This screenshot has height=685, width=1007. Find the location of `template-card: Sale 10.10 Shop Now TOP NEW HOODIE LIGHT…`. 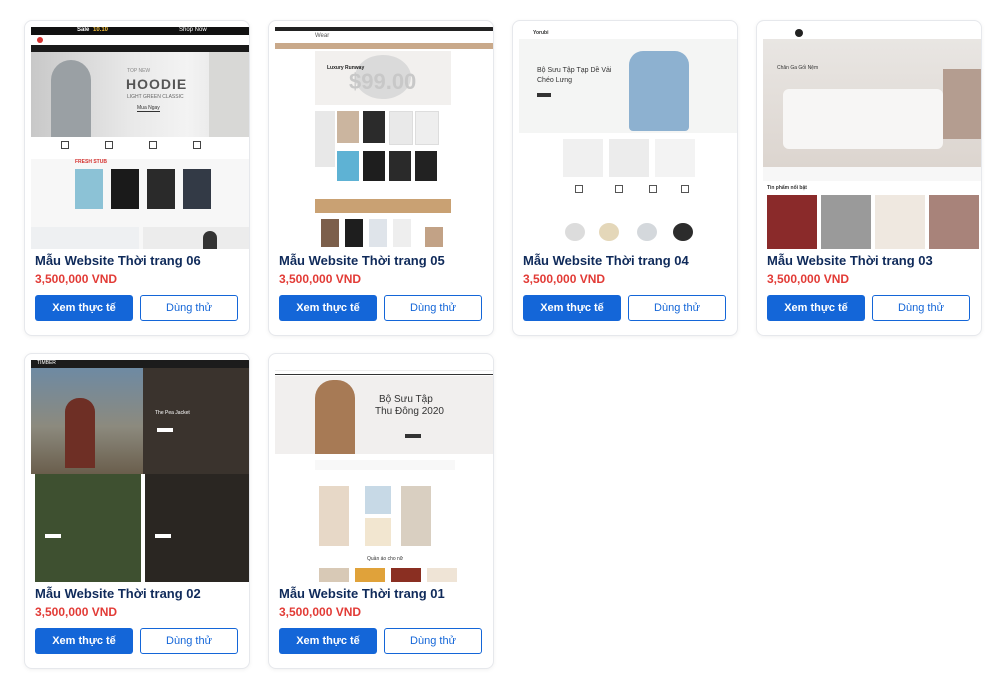

template-card: Sale 10.10 Shop Now TOP NEW HOODIE LIGHT… is located at coordinates (137, 178).